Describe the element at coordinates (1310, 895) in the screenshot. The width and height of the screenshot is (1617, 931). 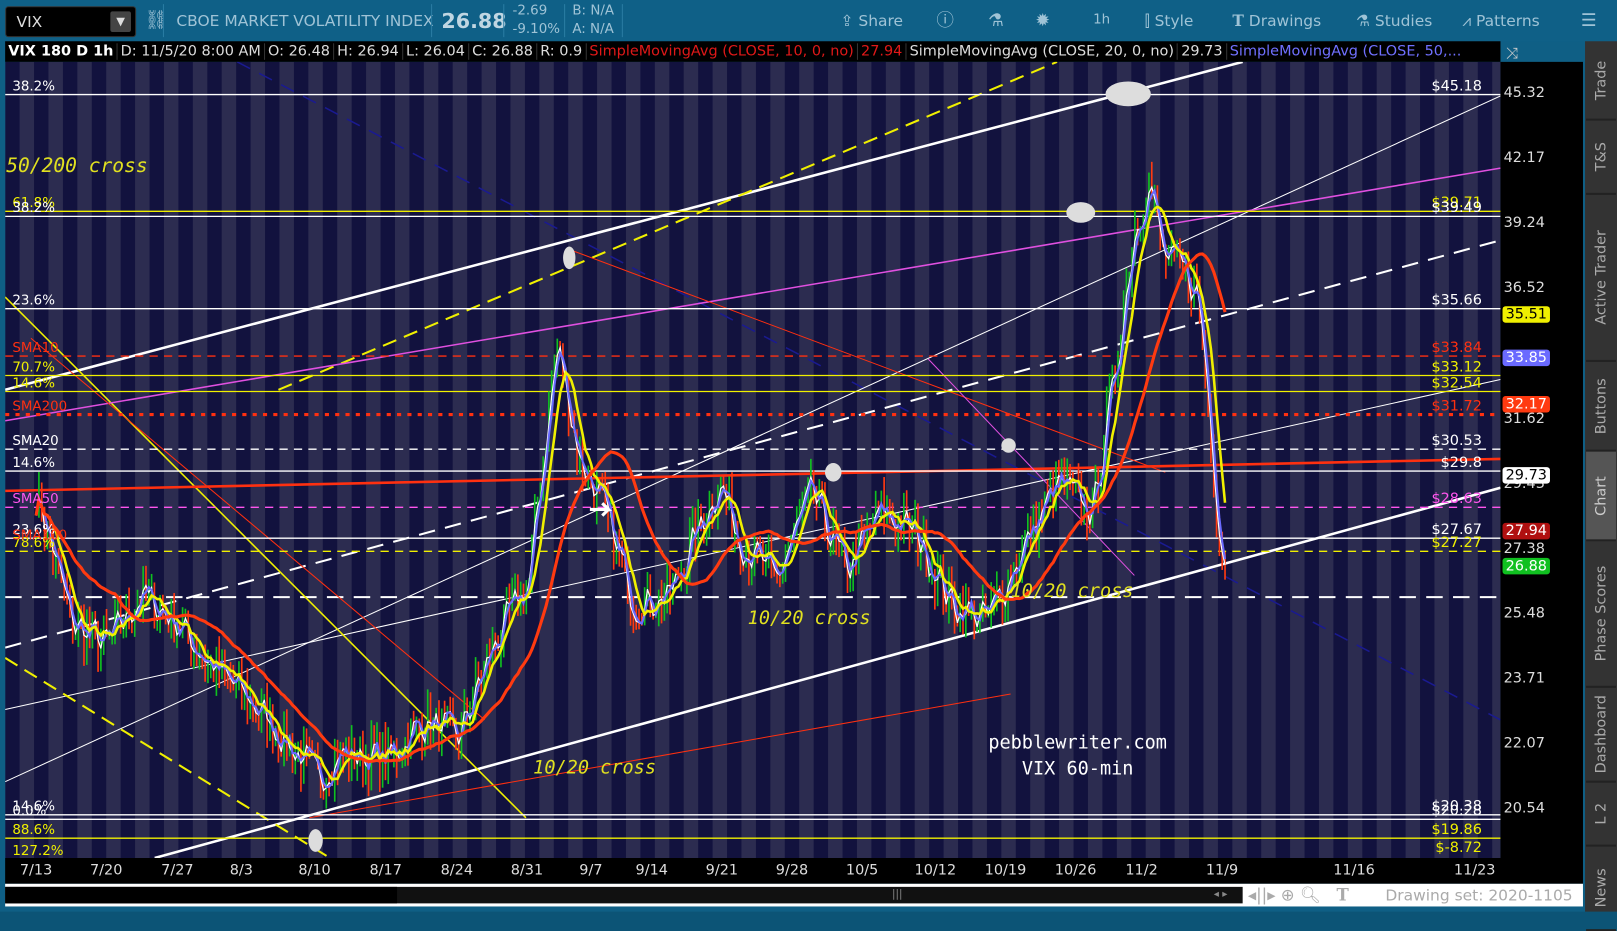
I see `zoom-icon: 🔍︎` at that location.